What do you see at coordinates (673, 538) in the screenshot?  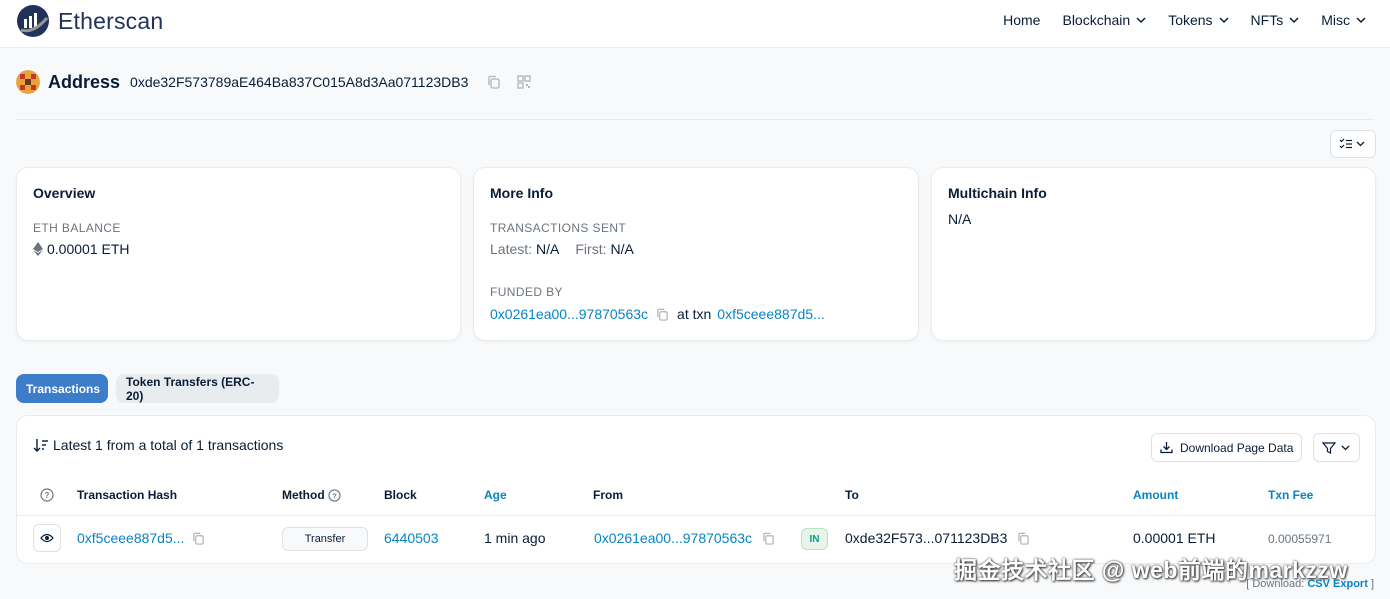 I see `from-address-link: 0x0261ea00...97870563c` at bounding box center [673, 538].